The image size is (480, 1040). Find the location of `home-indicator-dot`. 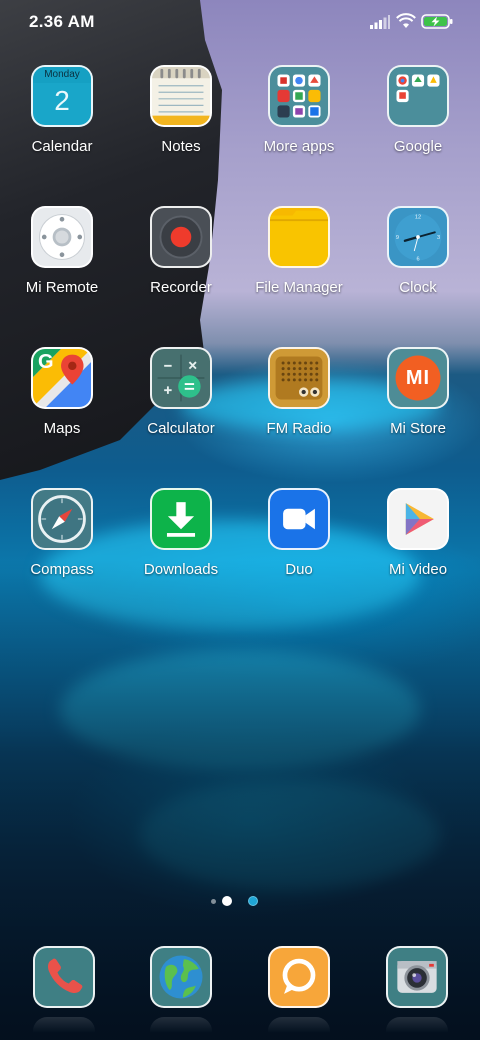

home-indicator-dot is located at coordinates (213, 901).